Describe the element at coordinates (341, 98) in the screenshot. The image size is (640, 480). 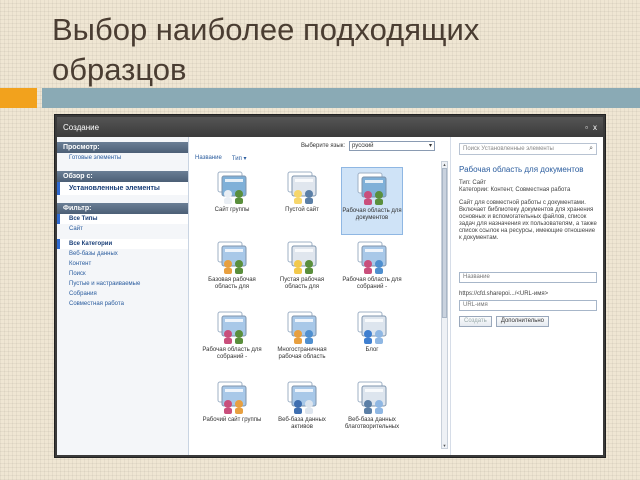
I see `accent-bar-blue` at that location.